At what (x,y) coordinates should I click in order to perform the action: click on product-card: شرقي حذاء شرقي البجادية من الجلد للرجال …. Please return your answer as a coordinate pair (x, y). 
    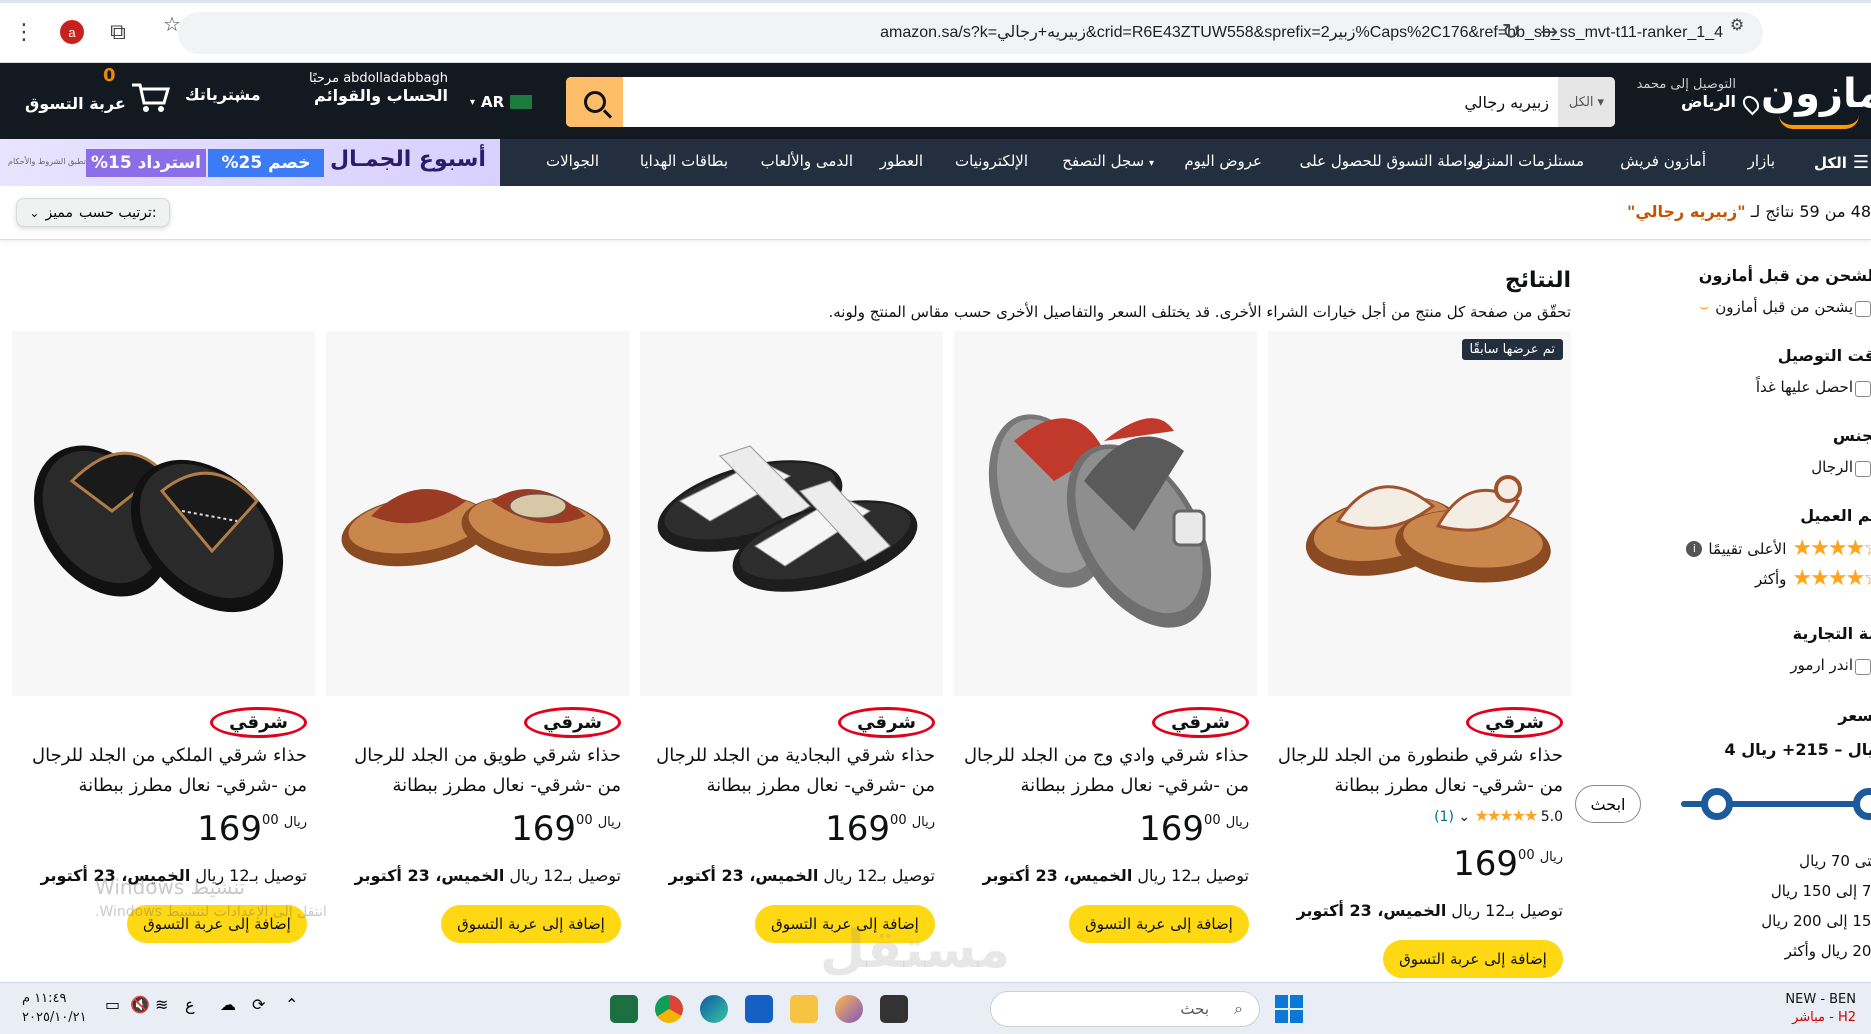
    Looking at the image, I should click on (791, 661).